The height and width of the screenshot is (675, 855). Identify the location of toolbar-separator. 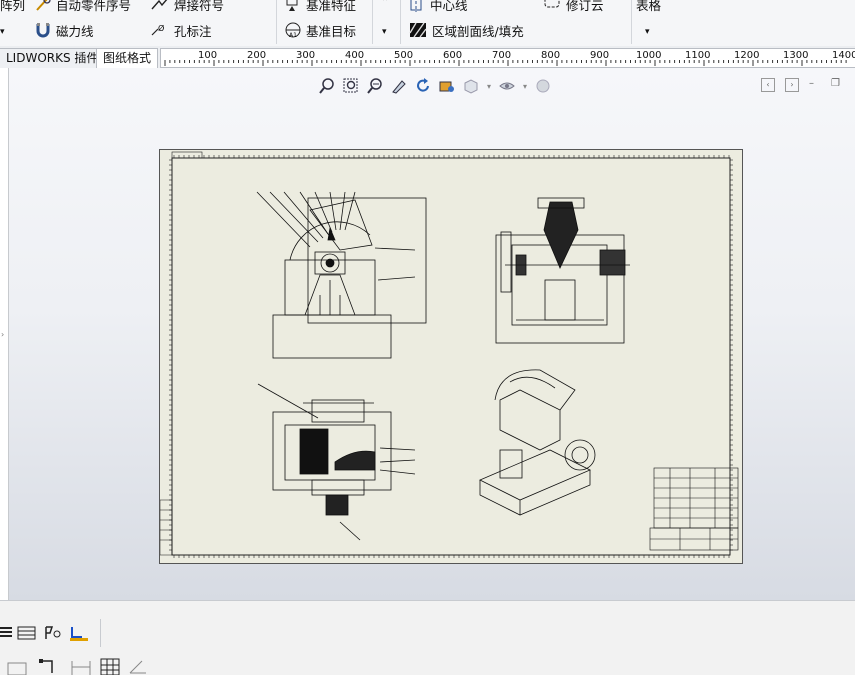
(100, 633).